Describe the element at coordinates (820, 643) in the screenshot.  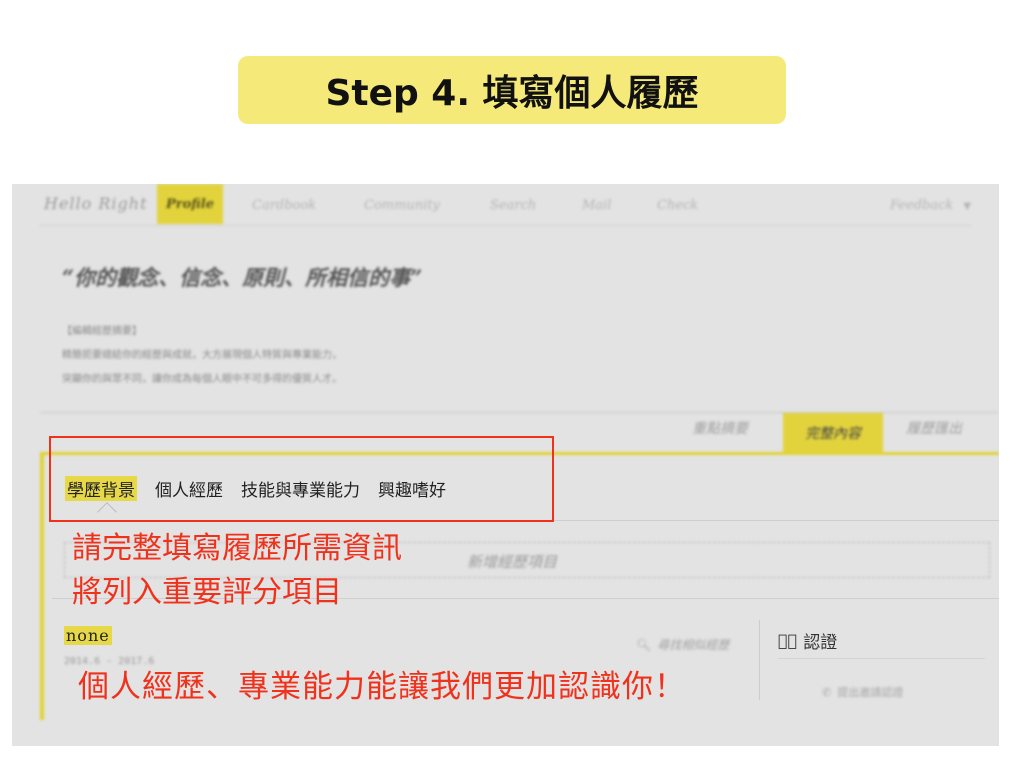
I see `certification-label: 認證` at that location.